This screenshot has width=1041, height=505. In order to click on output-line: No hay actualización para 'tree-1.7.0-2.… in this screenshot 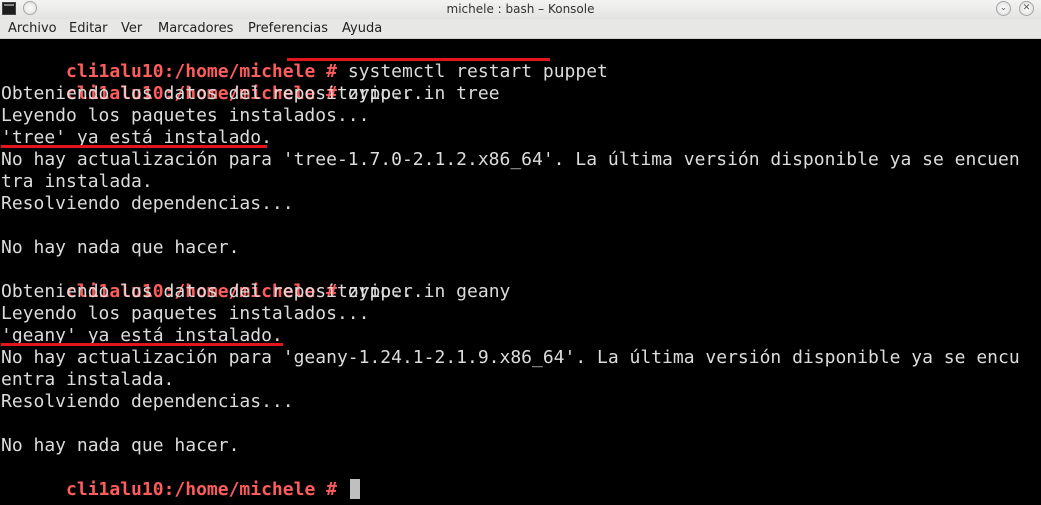, I will do `click(510, 159)`.